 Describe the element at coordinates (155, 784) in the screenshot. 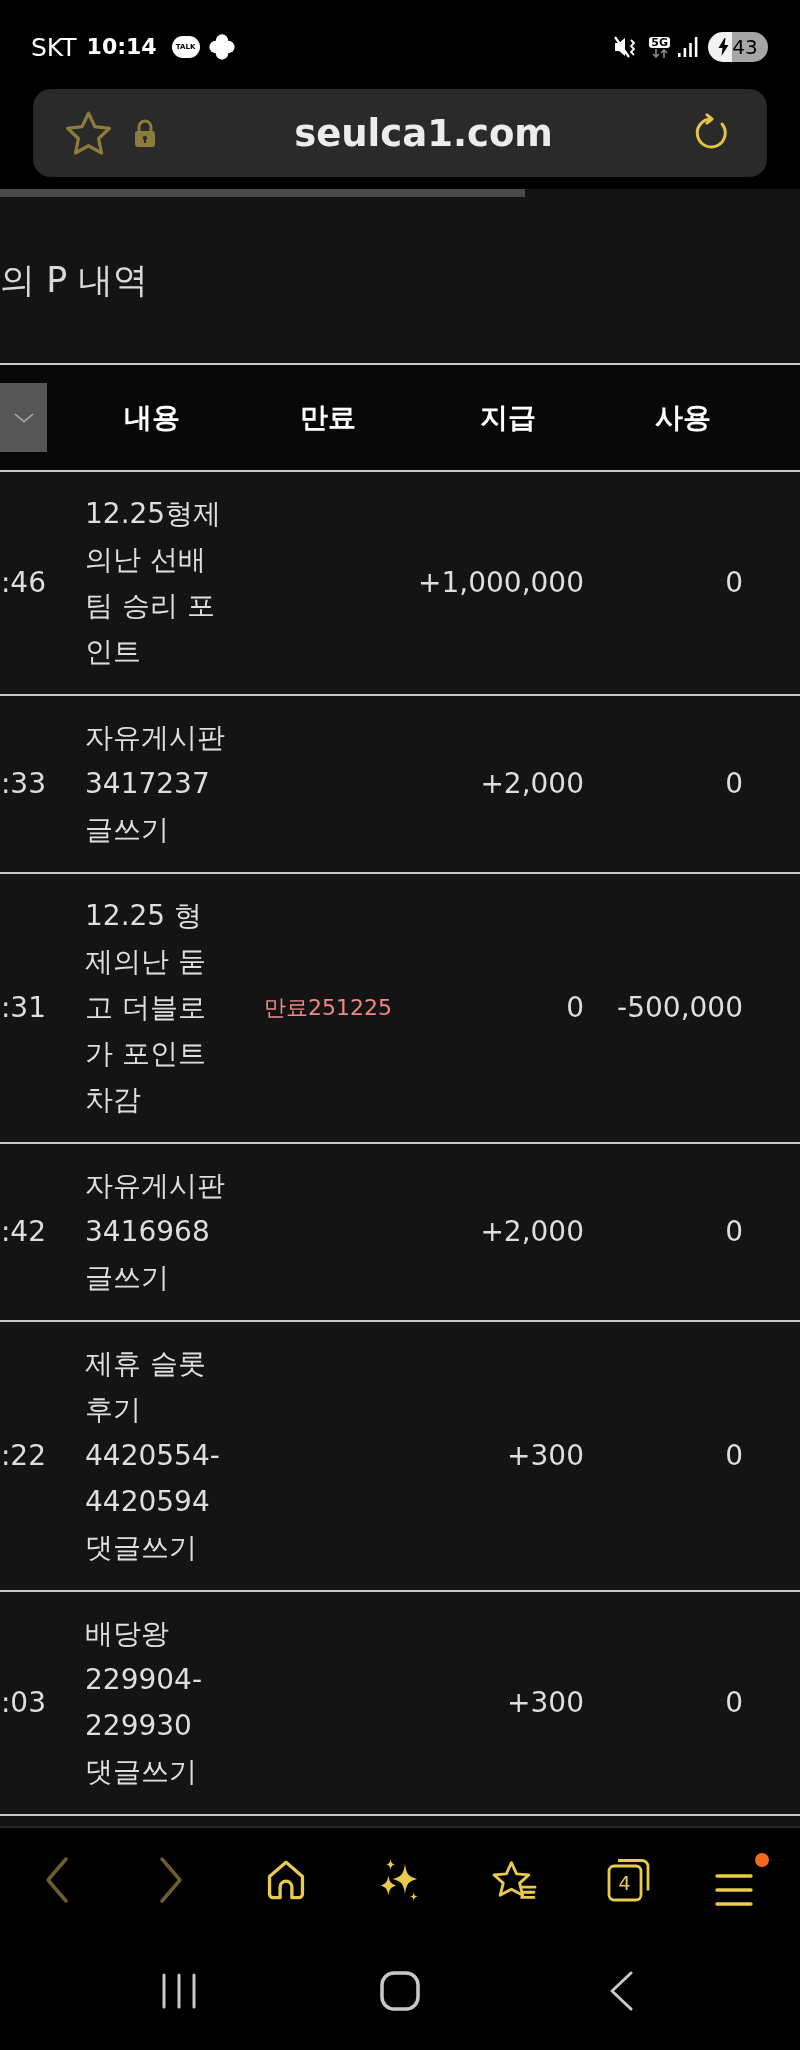

I see `content-cell-text: 자유게시판 3417237 글쓰기` at that location.